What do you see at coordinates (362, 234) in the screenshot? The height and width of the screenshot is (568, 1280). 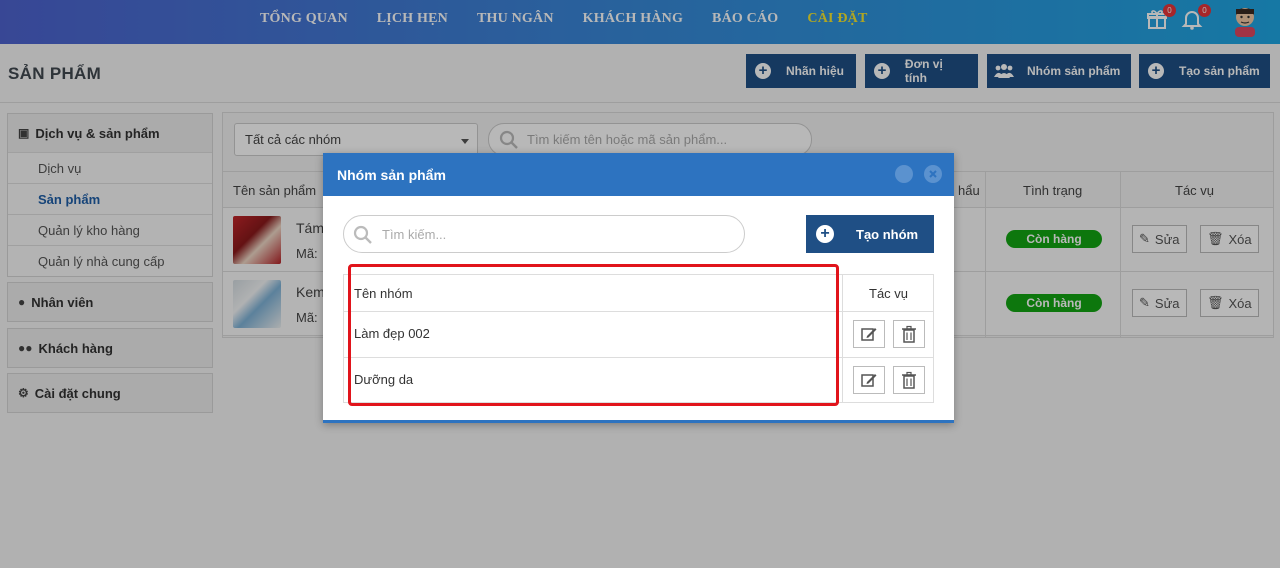 I see `search-icon` at bounding box center [362, 234].